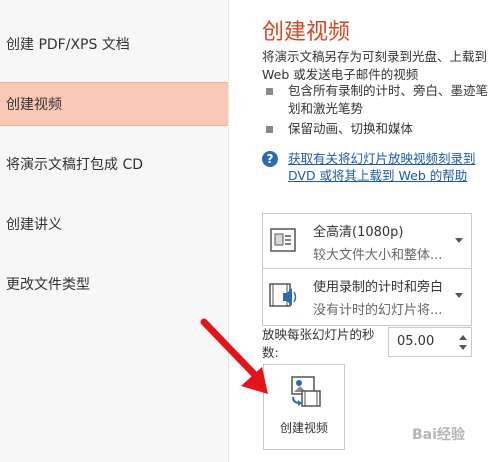  I want to click on page-title: 创建视频, so click(306, 32).